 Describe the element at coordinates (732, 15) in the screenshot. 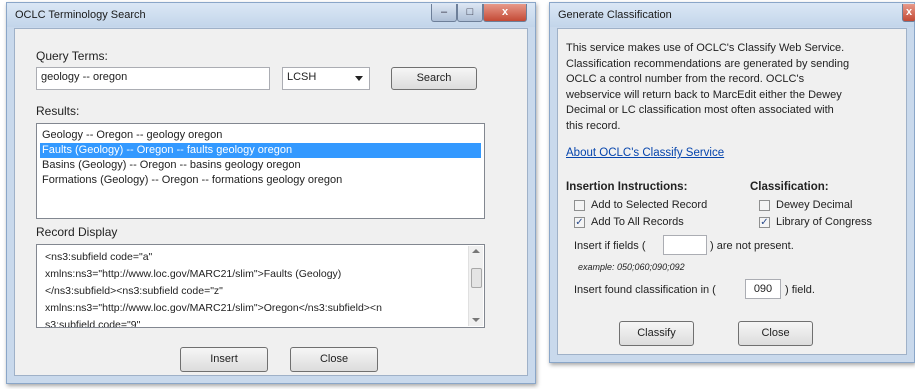

I see `title-bar: Generate Classification x` at that location.